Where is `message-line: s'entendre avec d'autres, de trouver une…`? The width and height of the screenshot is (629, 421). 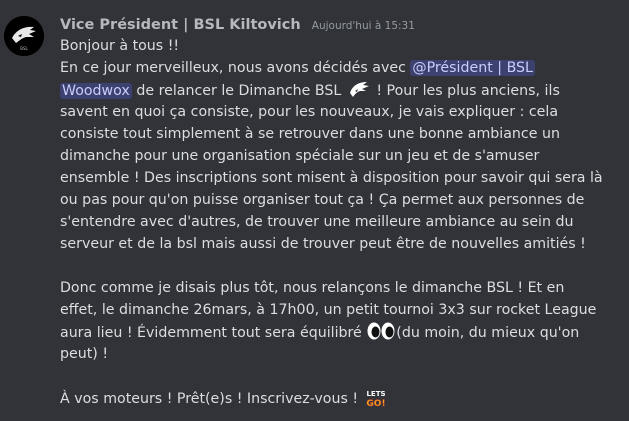 message-line: s'entendre avec d'autres, de trouver une… is located at coordinates (317, 222).